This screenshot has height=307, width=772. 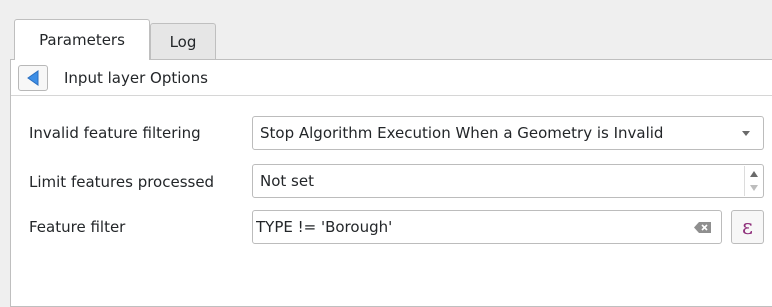 What do you see at coordinates (324, 227) in the screenshot?
I see `feature-filter-value: TYPE != 'Borough'` at bounding box center [324, 227].